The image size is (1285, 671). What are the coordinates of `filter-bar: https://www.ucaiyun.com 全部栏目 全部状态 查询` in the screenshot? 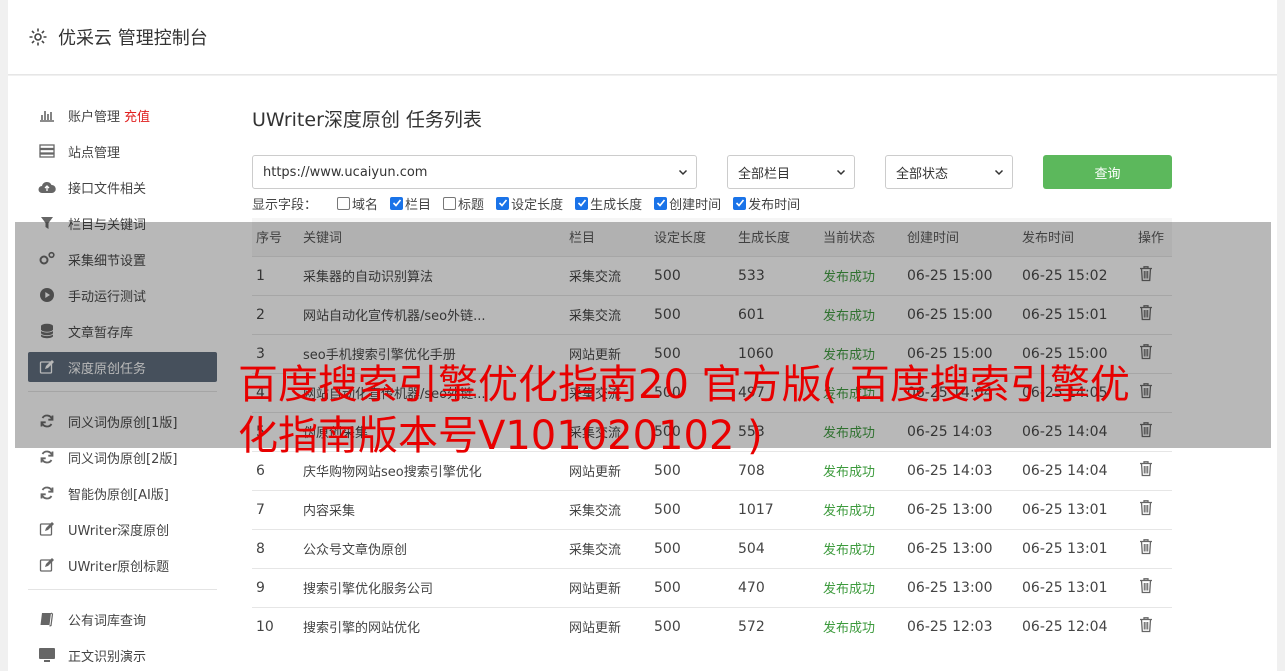 It's located at (712, 172).